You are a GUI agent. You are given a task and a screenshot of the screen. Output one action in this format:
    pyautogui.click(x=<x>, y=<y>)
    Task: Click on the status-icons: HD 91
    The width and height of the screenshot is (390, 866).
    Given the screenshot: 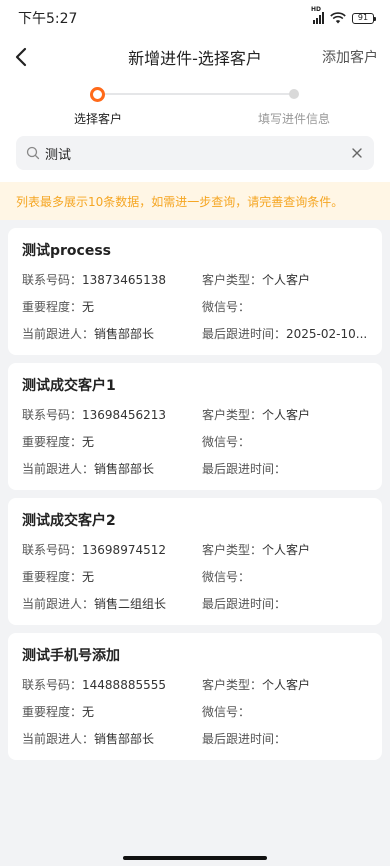 What is the action you would take?
    pyautogui.click(x=343, y=15)
    